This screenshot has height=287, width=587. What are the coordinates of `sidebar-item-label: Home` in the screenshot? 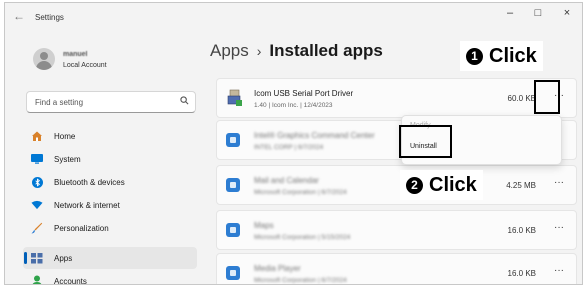 It's located at (65, 136).